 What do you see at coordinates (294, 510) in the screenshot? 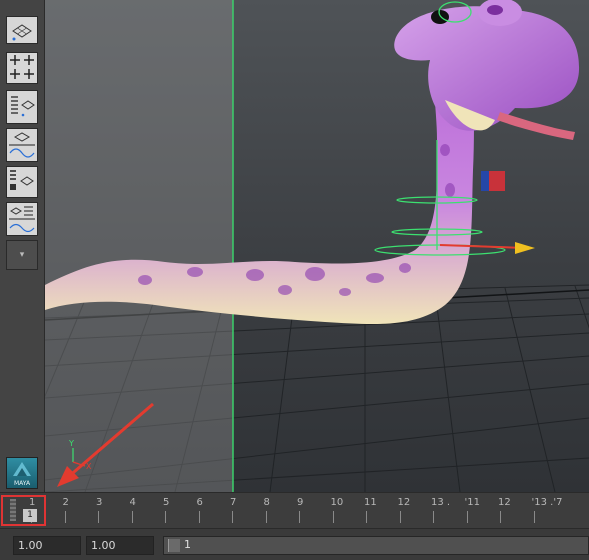
I see `time-slider: 1 2 3 4 5 6 7 8 9 10 11 12 13 . '11 12'13 .'7 1` at bounding box center [294, 510].